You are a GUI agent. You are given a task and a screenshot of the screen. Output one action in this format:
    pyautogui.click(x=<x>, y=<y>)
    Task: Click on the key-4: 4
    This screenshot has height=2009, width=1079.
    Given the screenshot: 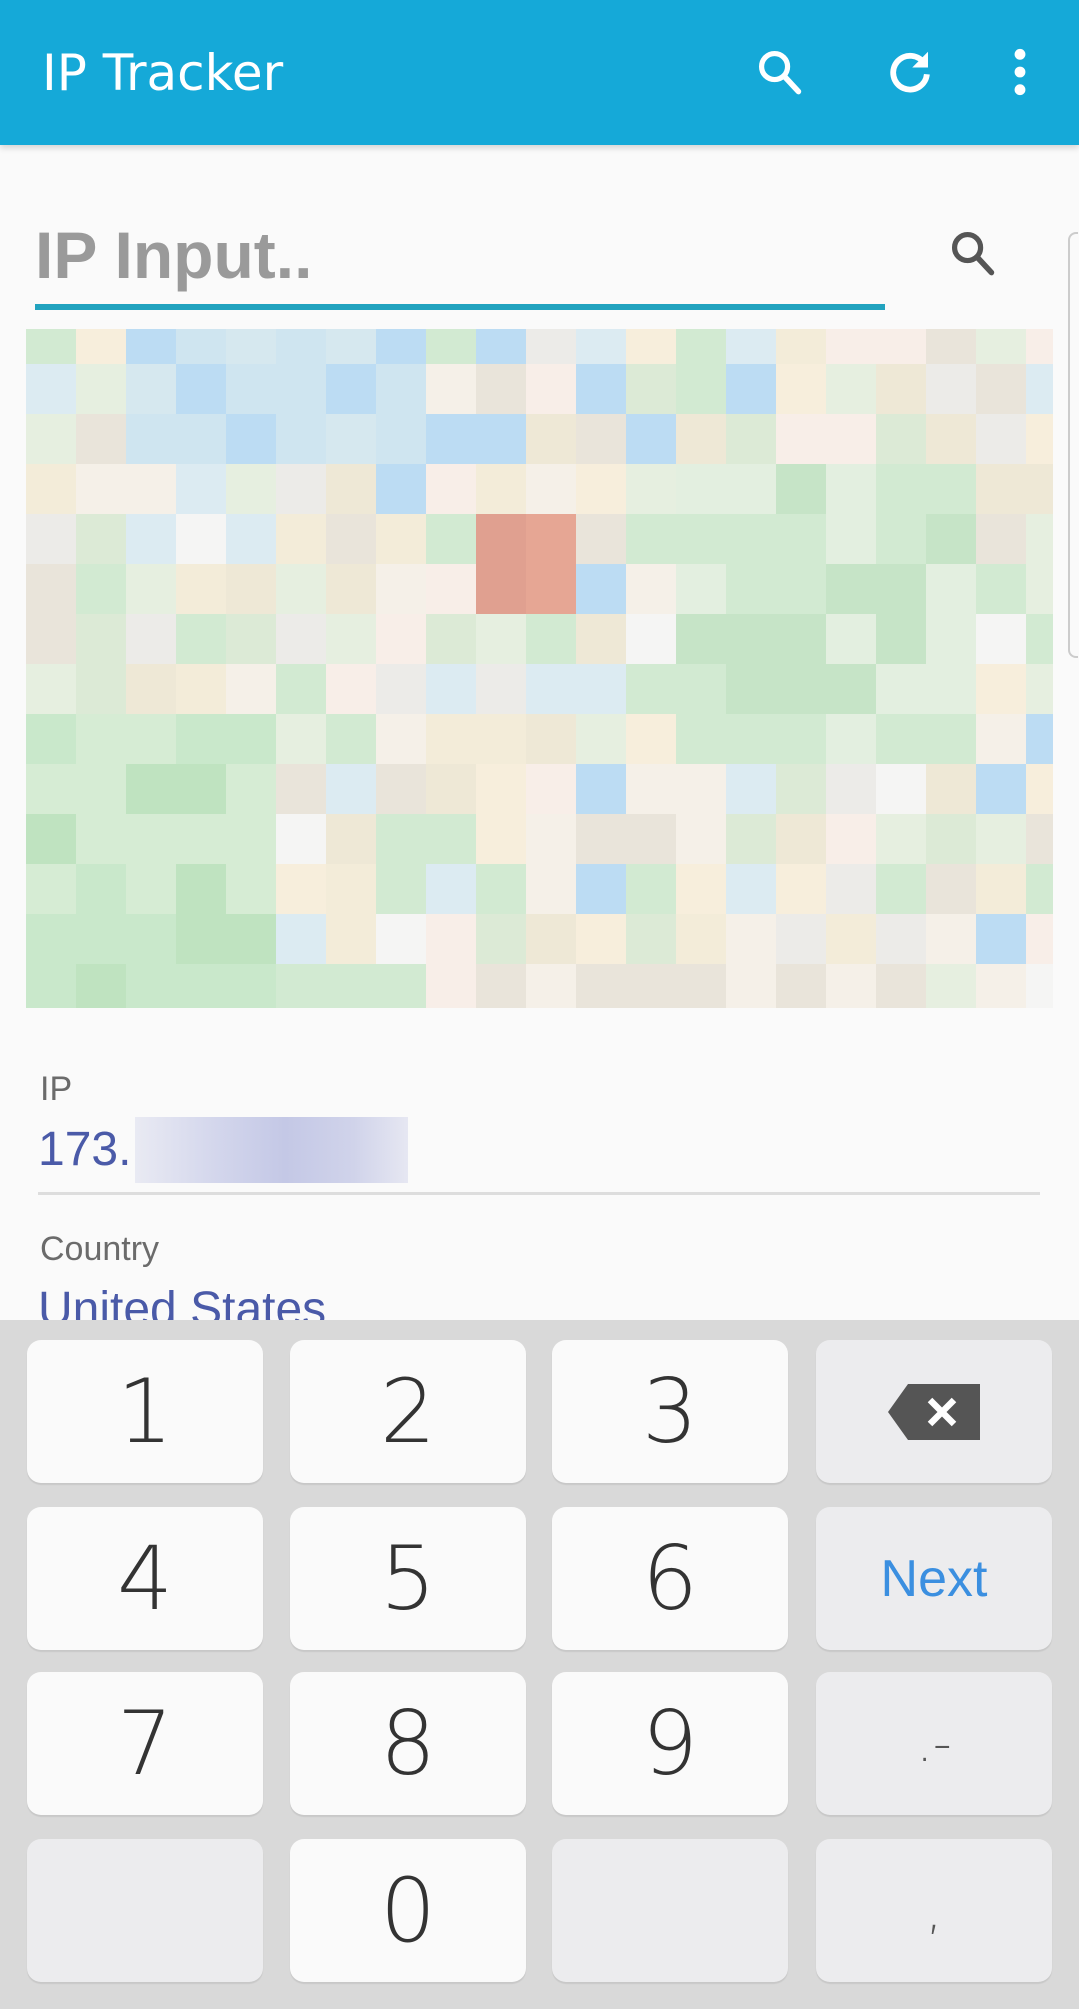 What is the action you would take?
    pyautogui.click(x=145, y=1578)
    